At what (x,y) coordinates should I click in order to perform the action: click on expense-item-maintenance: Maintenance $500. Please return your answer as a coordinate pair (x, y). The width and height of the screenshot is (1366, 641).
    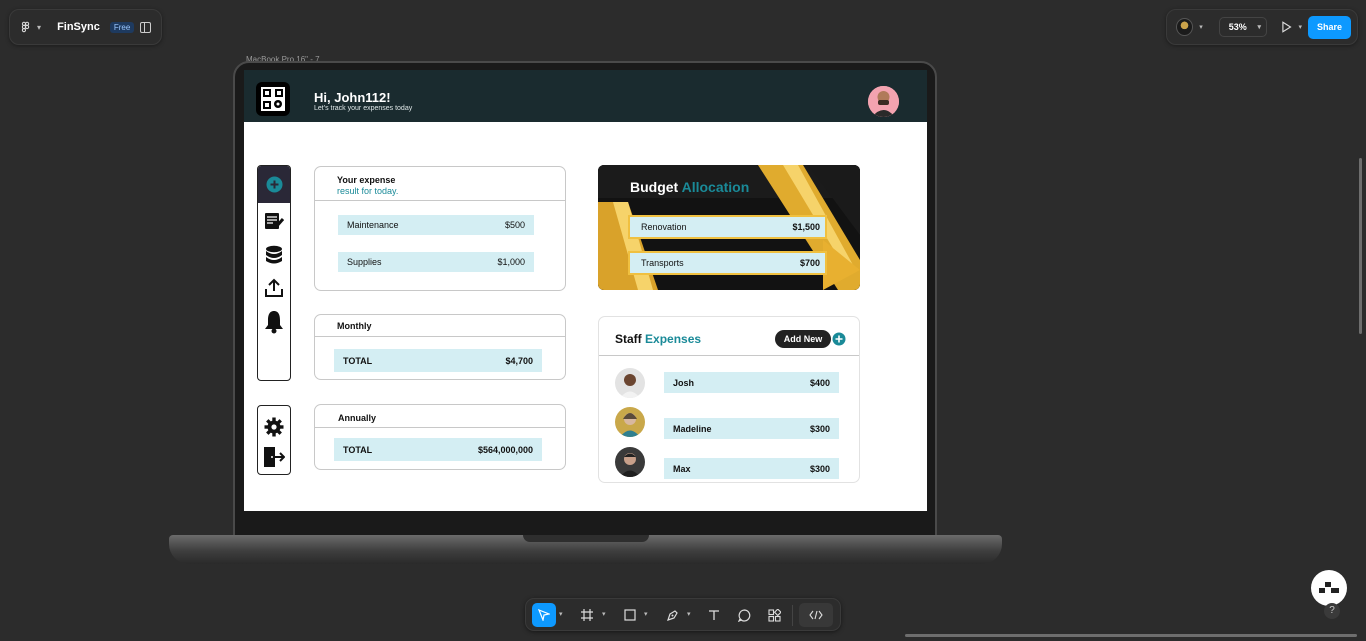
    Looking at the image, I should click on (436, 225).